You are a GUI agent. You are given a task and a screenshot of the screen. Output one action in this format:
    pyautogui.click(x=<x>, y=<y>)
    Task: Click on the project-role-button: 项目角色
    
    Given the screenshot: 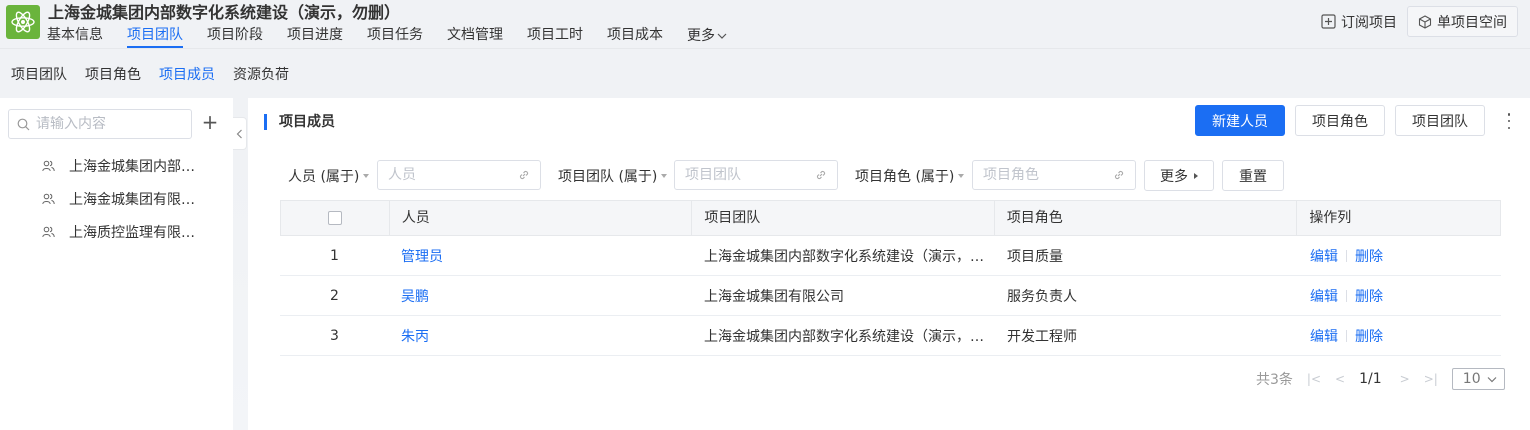 What is the action you would take?
    pyautogui.click(x=1340, y=120)
    